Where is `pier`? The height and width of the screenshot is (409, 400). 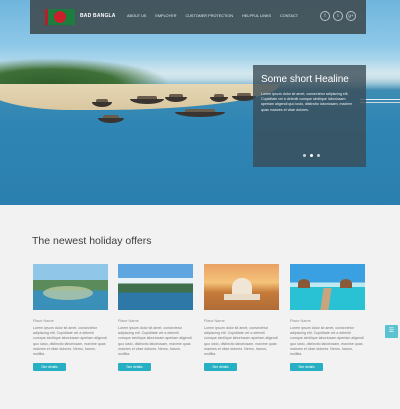
pier is located at coordinates (380, 101).